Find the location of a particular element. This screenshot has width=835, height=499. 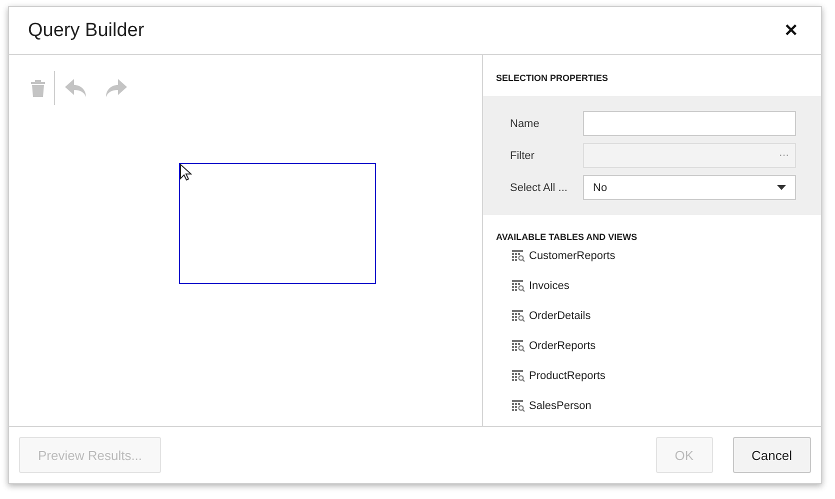

table-list-item: OrderReports is located at coordinates (666, 345).